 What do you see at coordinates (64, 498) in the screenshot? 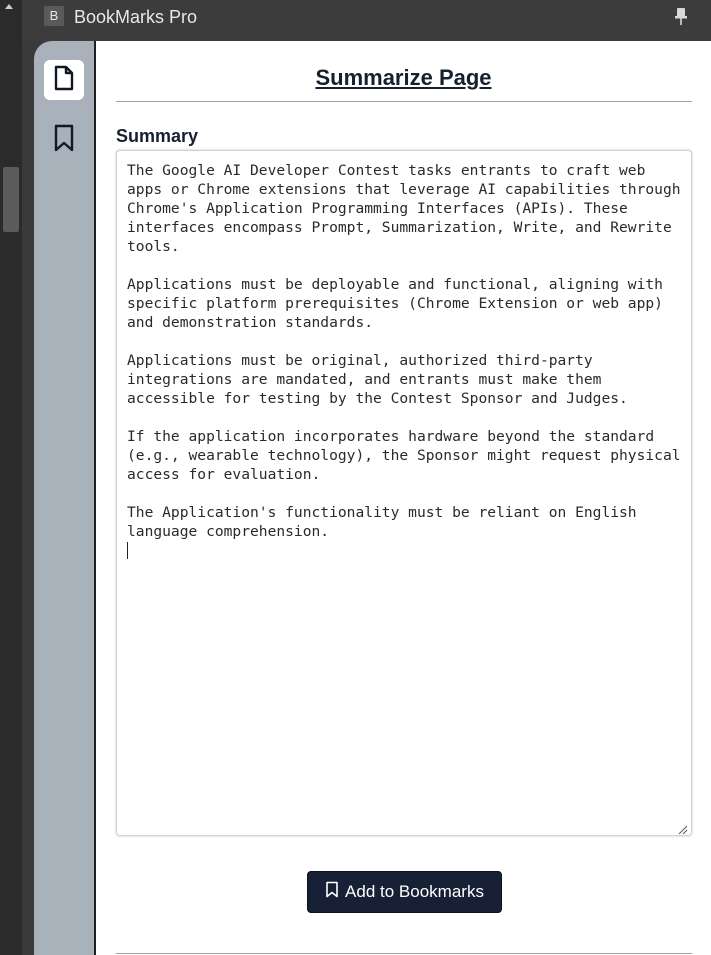
I see `sidebar` at bounding box center [64, 498].